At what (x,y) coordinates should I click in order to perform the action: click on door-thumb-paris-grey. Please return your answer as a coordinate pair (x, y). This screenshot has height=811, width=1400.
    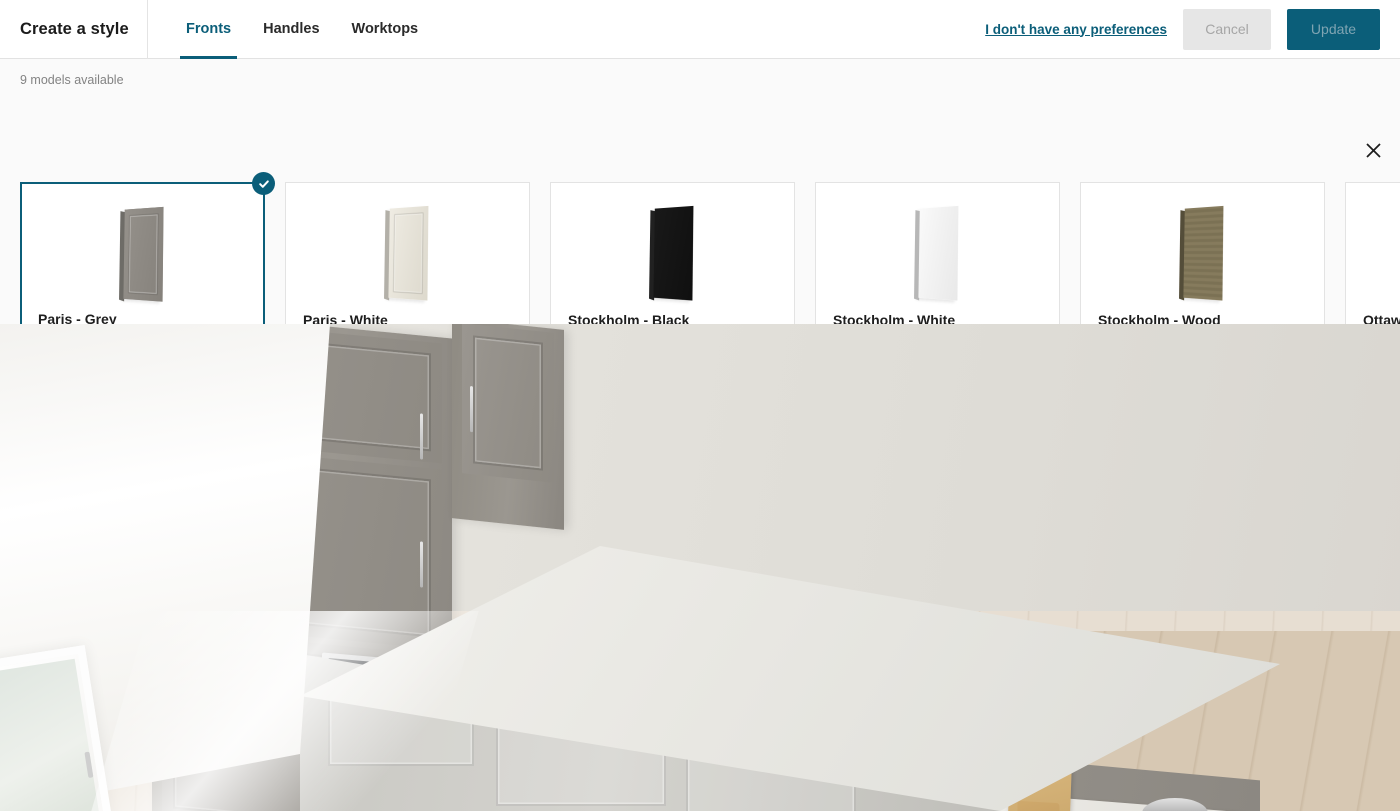
    Looking at the image, I should click on (141, 254).